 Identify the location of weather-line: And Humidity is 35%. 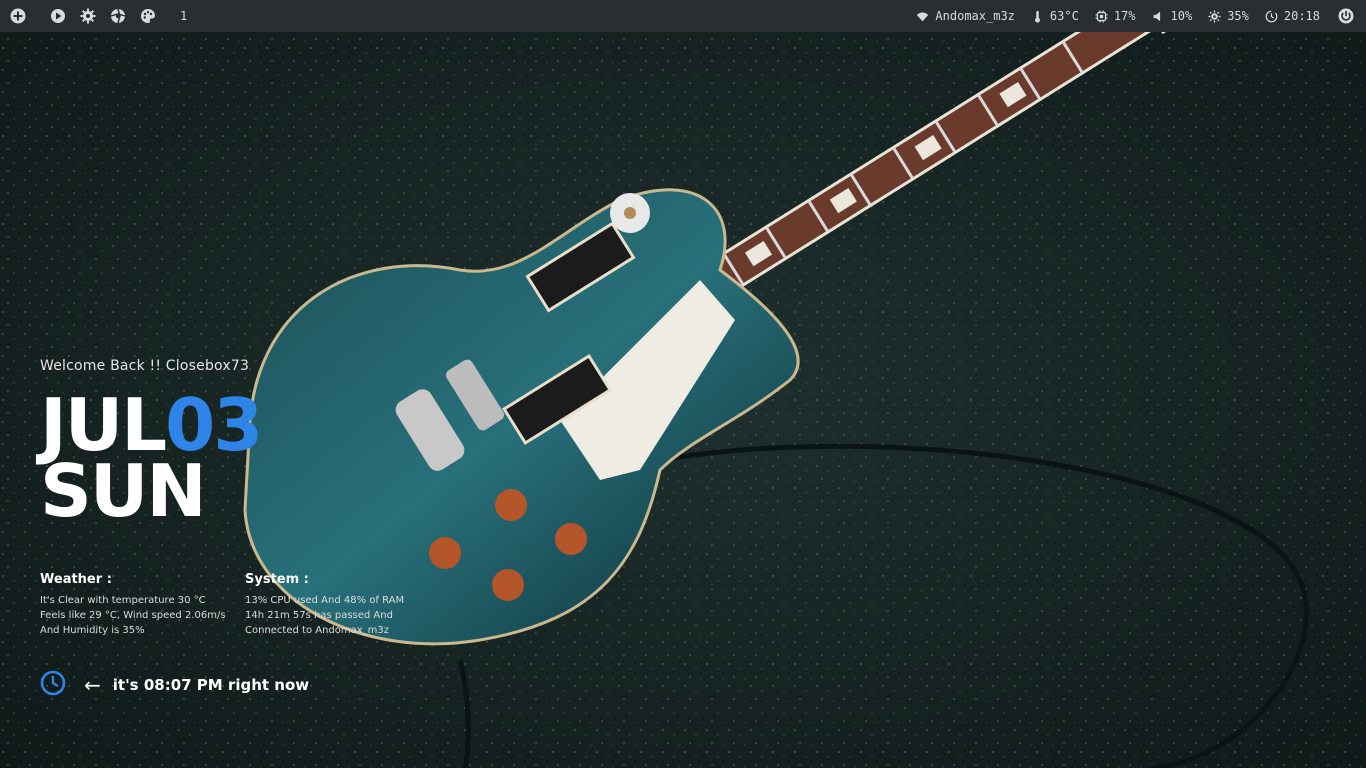
(92, 630).